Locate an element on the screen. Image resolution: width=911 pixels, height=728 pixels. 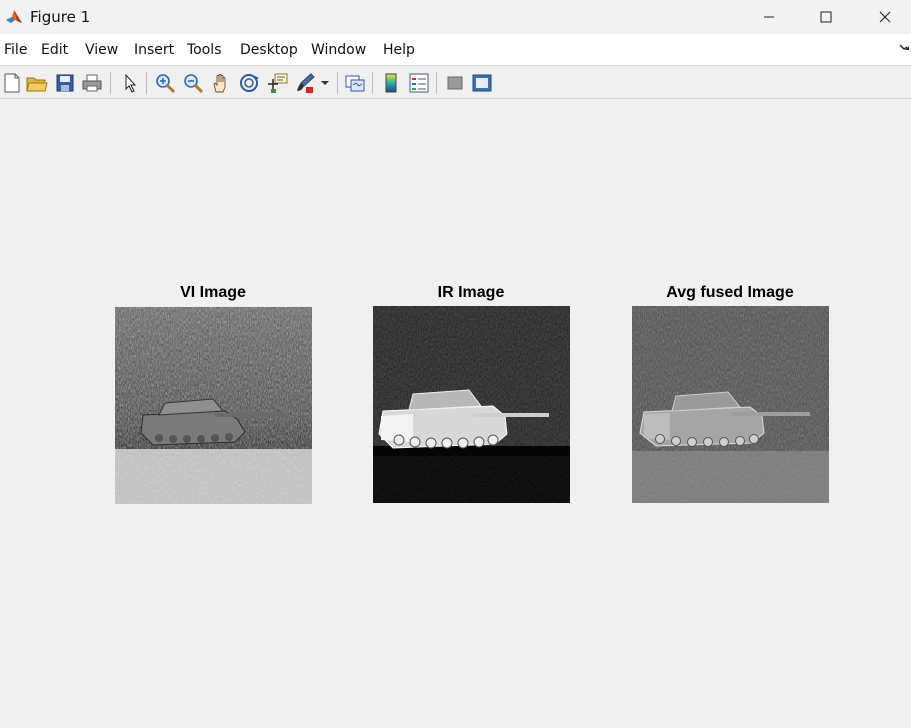
close-button is located at coordinates (883, 17).